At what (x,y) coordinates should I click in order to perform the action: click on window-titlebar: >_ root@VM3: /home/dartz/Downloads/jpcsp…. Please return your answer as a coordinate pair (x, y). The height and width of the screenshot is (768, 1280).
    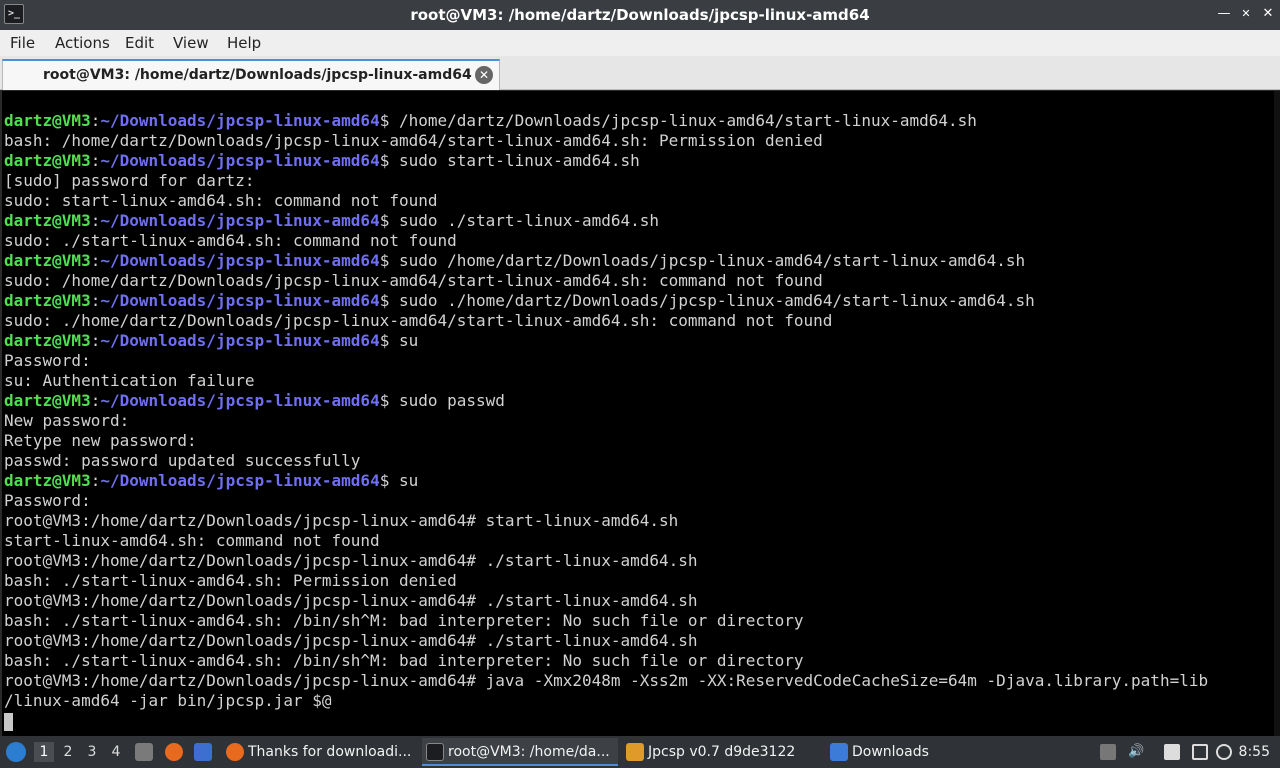
    Looking at the image, I should click on (640, 15).